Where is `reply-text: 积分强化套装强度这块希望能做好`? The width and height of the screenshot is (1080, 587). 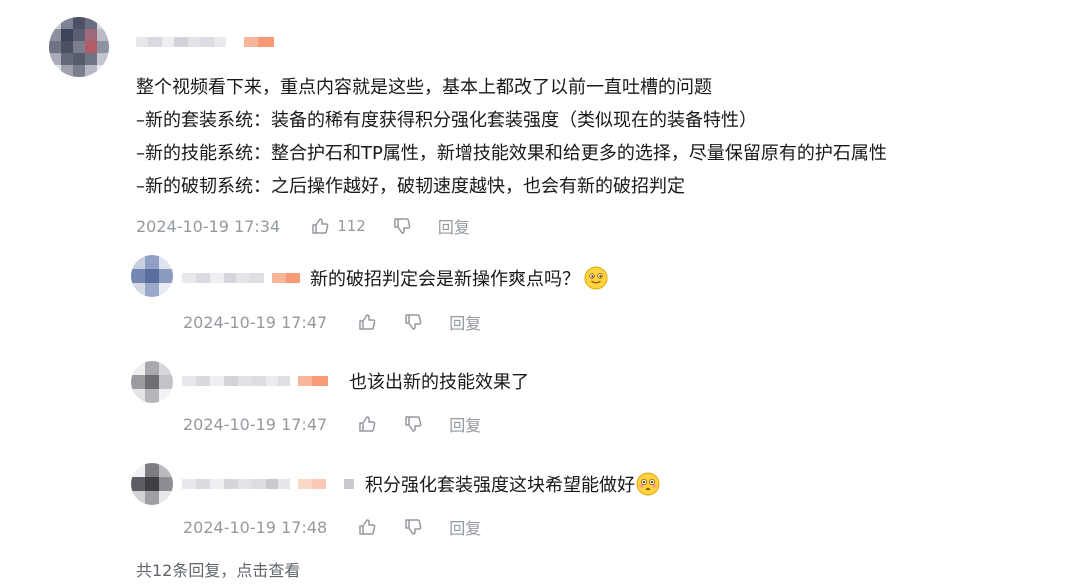 reply-text: 积分强化套装强度这块希望能做好 is located at coordinates (512, 484).